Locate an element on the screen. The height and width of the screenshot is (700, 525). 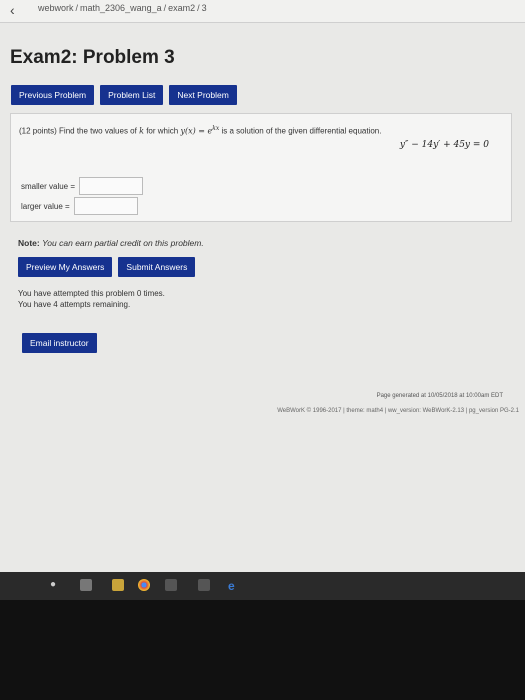
smaller-value-row: smaller value = is located at coordinates (82, 186).